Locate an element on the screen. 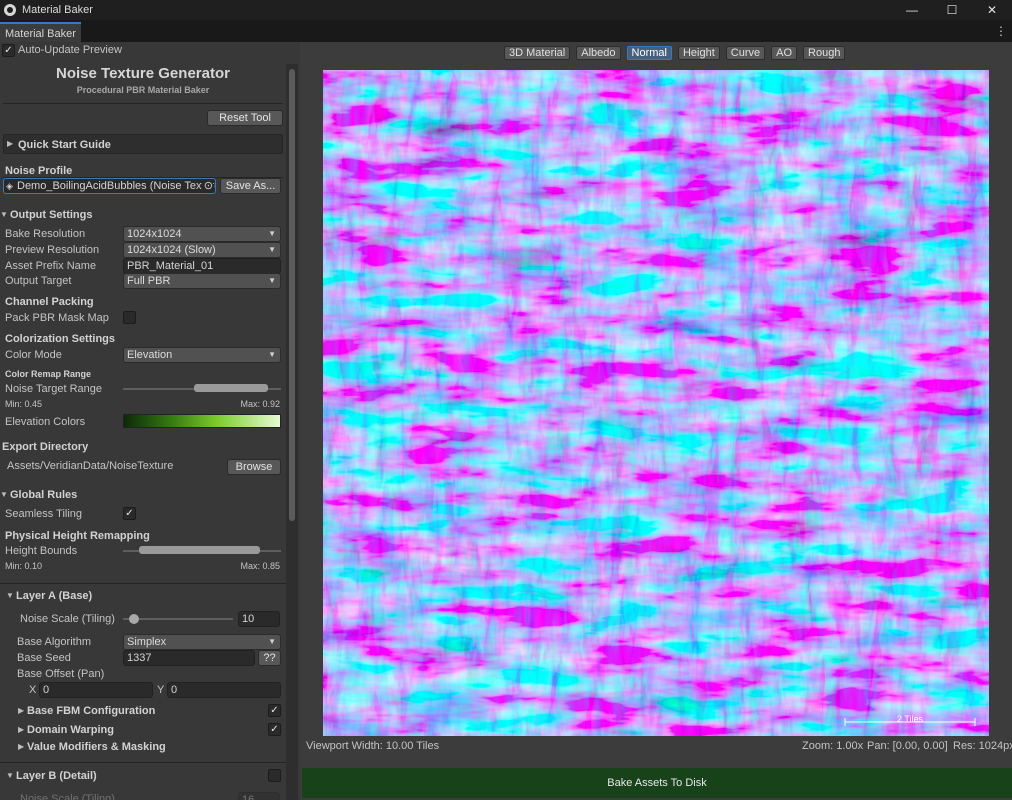 The image size is (1012, 800). bake-resolution-dropdown: 1024x1024 ▼ is located at coordinates (202, 234).